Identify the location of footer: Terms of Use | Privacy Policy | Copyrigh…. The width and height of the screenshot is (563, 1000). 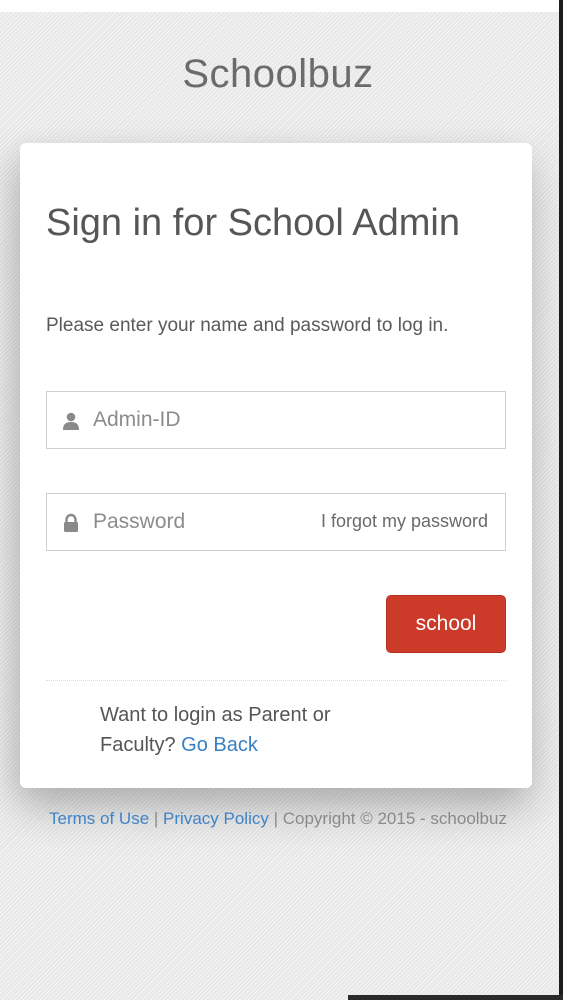
(278, 819).